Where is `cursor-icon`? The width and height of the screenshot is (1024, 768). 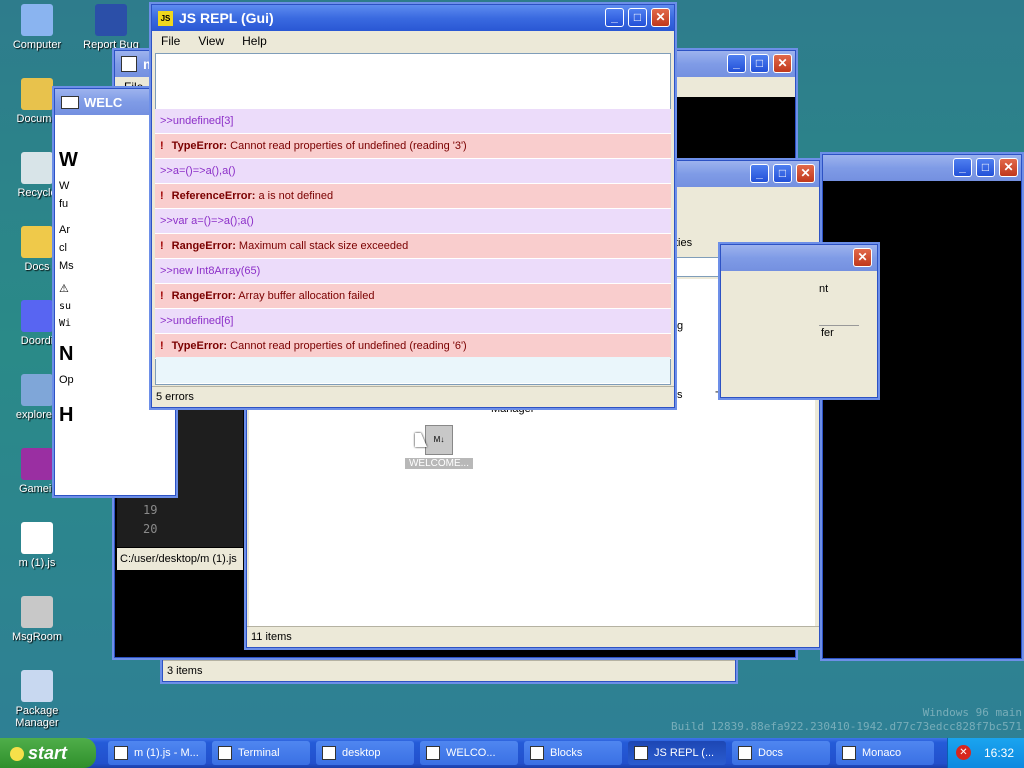
cursor-icon is located at coordinates (421, 440).